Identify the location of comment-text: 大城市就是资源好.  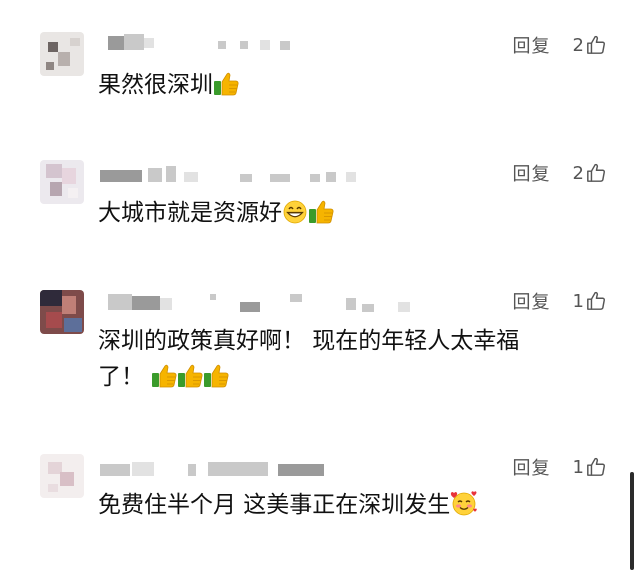
(339, 213).